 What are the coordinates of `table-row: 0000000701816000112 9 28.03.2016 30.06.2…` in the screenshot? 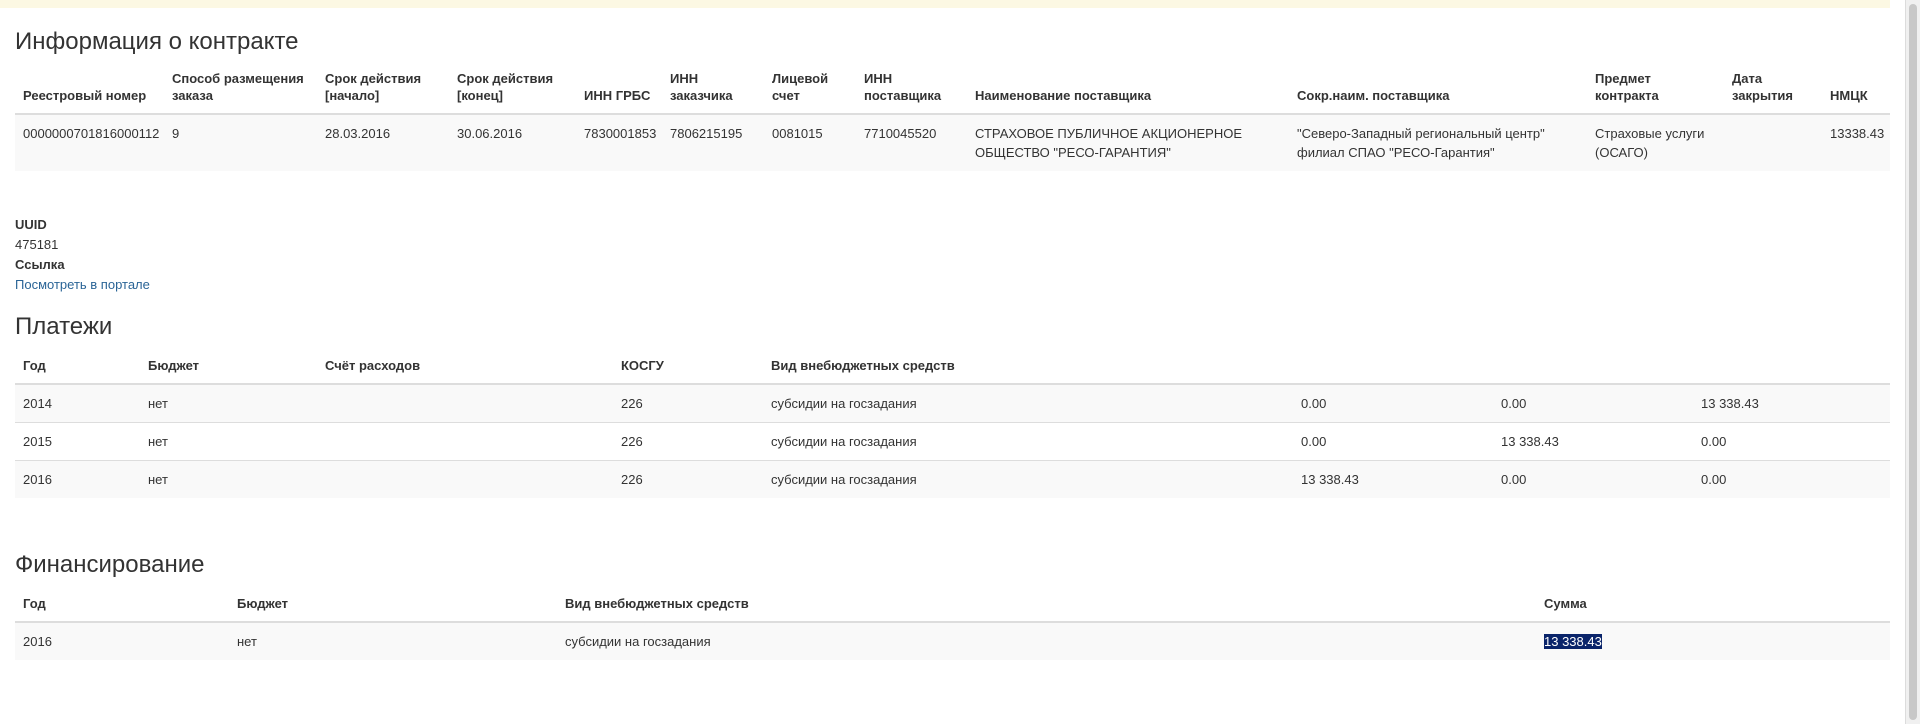 It's located at (952, 142).